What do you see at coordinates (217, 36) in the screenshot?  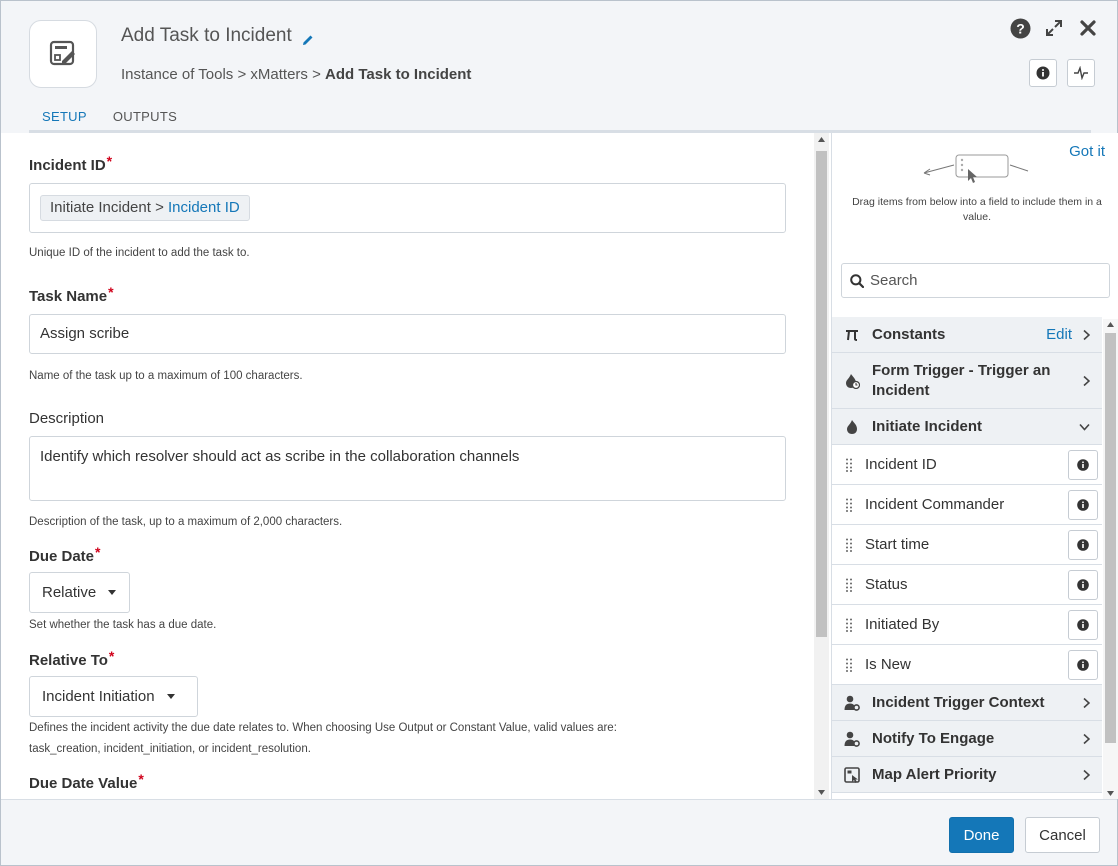 I see `dialog-title: Add Task to Incident` at bounding box center [217, 36].